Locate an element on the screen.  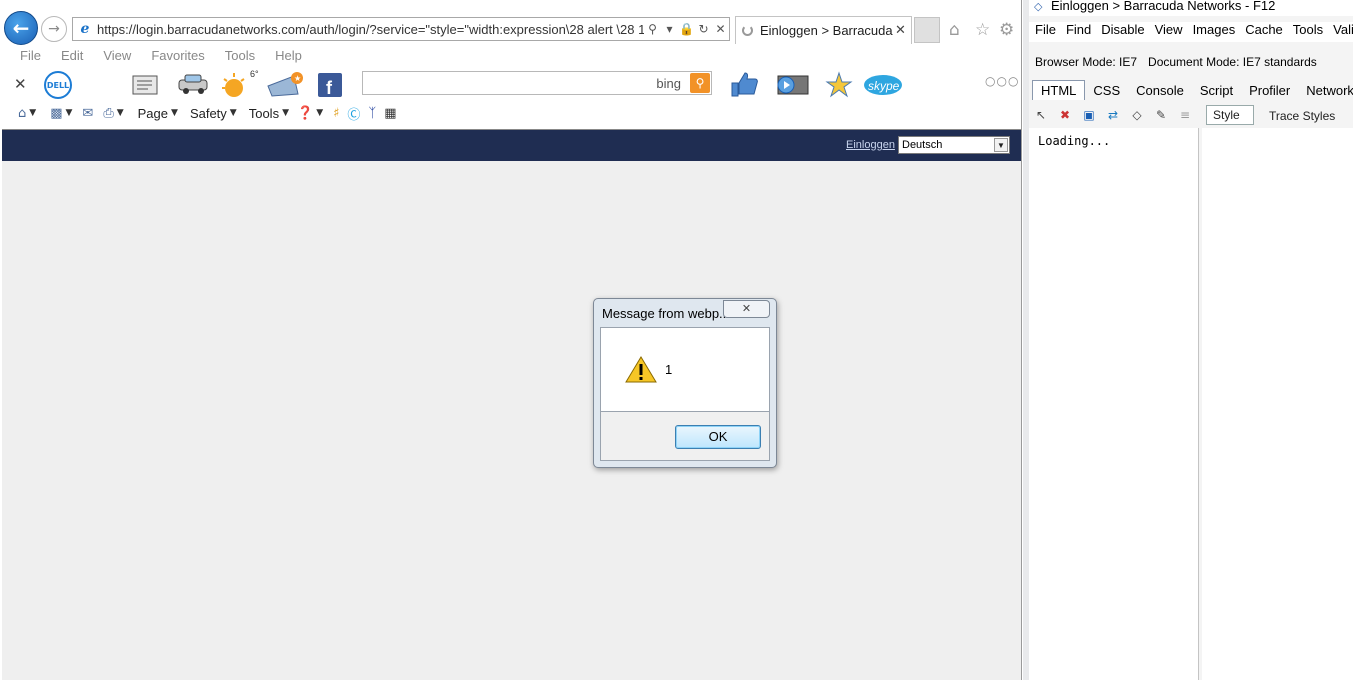
dt-menu-disable: Disable is located at coordinates (1122, 32).